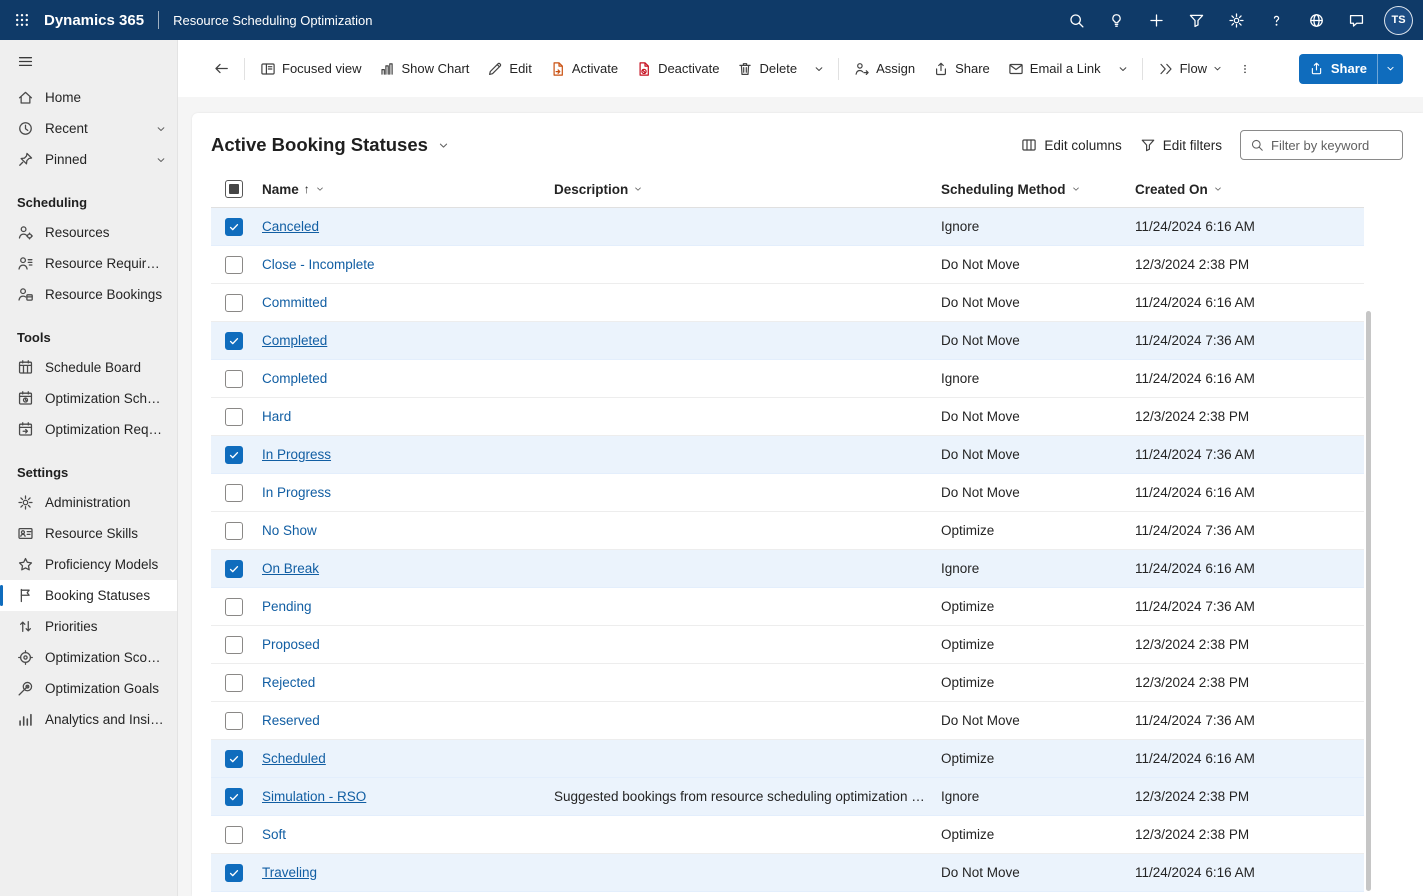 Image resolution: width=1423 pixels, height=896 pixels. Describe the element at coordinates (294, 758) in the screenshot. I see `booking-status-link: Scheduled` at that location.